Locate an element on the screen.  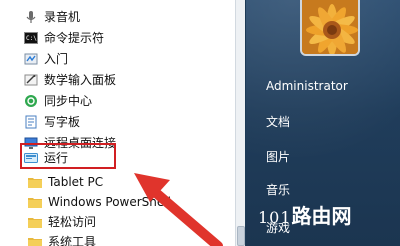
menu-item-label: 数学输入面板 is located at coordinates (80, 80).